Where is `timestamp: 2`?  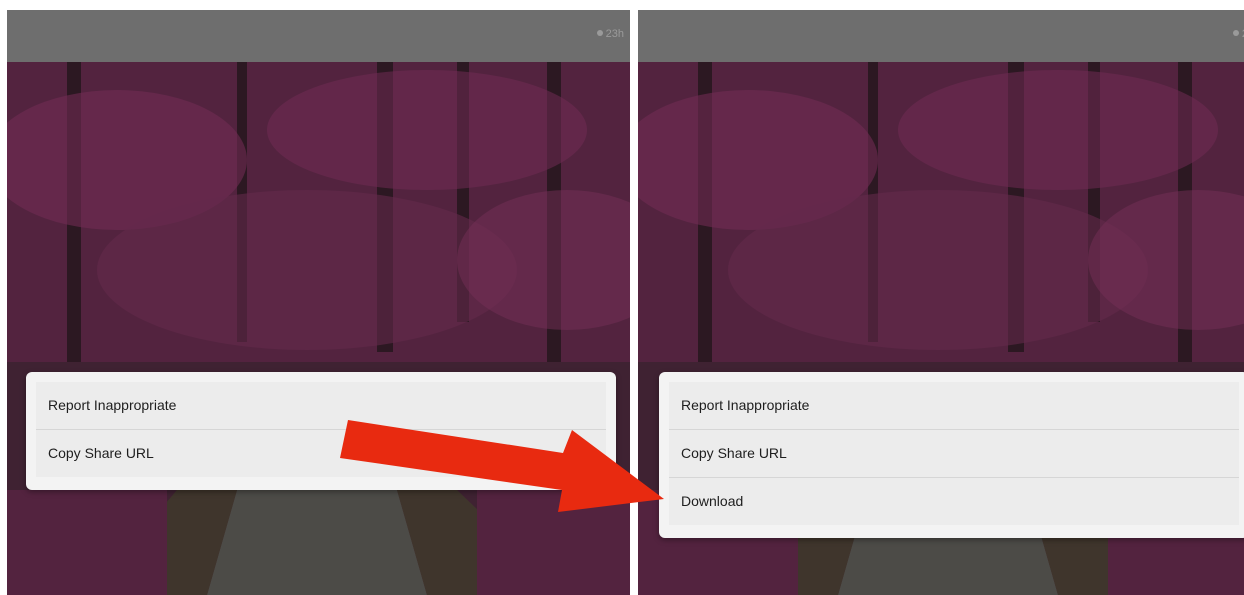 timestamp: 2 is located at coordinates (1238, 34).